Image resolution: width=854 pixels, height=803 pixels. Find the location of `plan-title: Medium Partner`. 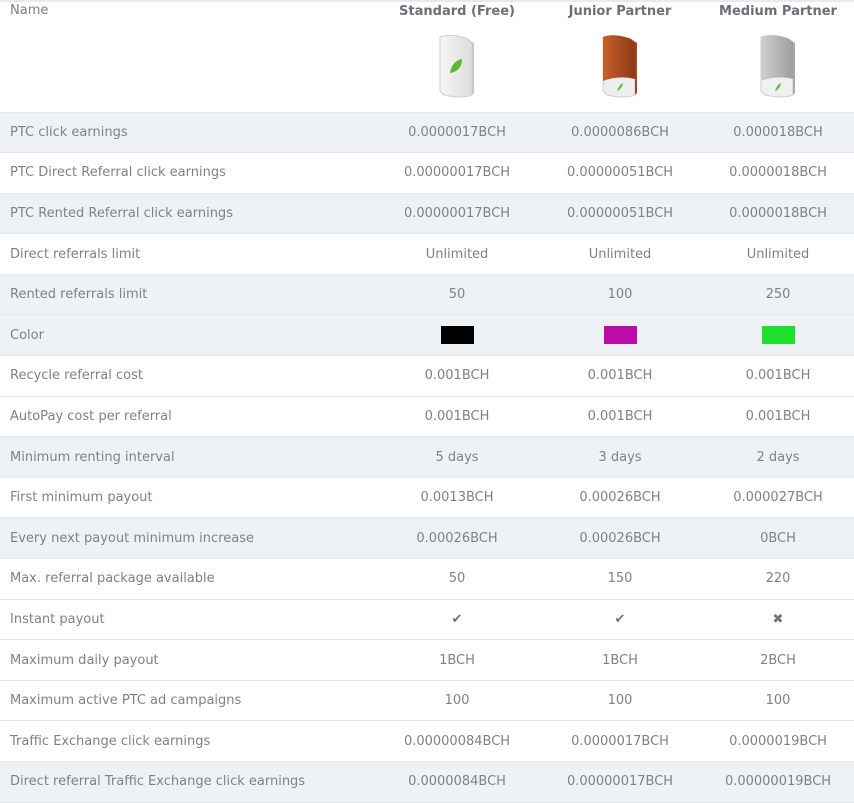

plan-title: Medium Partner is located at coordinates (778, 11).